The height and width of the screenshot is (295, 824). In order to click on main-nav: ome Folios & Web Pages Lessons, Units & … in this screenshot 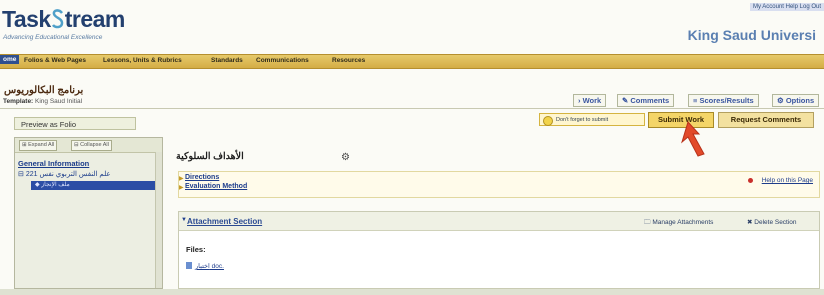, I will do `click(412, 61)`.